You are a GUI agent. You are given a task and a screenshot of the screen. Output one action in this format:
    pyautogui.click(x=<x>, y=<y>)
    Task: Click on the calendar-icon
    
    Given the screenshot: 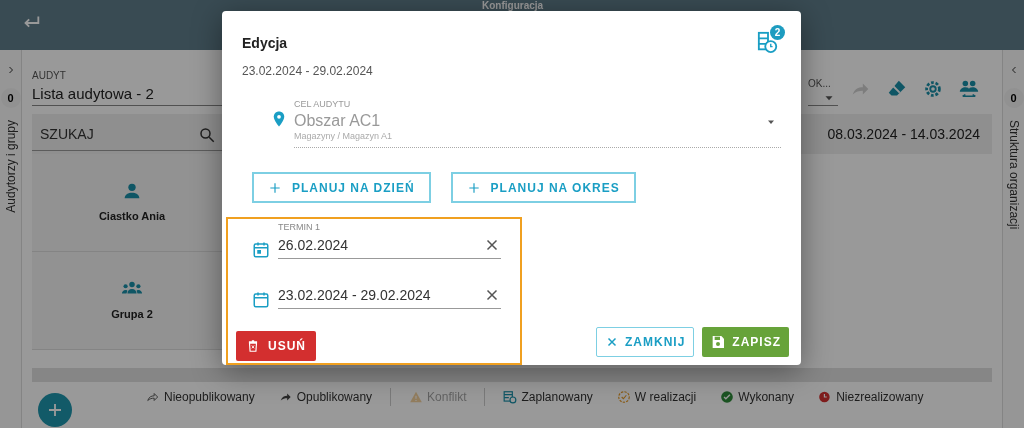 What is the action you would take?
    pyautogui.click(x=261, y=299)
    